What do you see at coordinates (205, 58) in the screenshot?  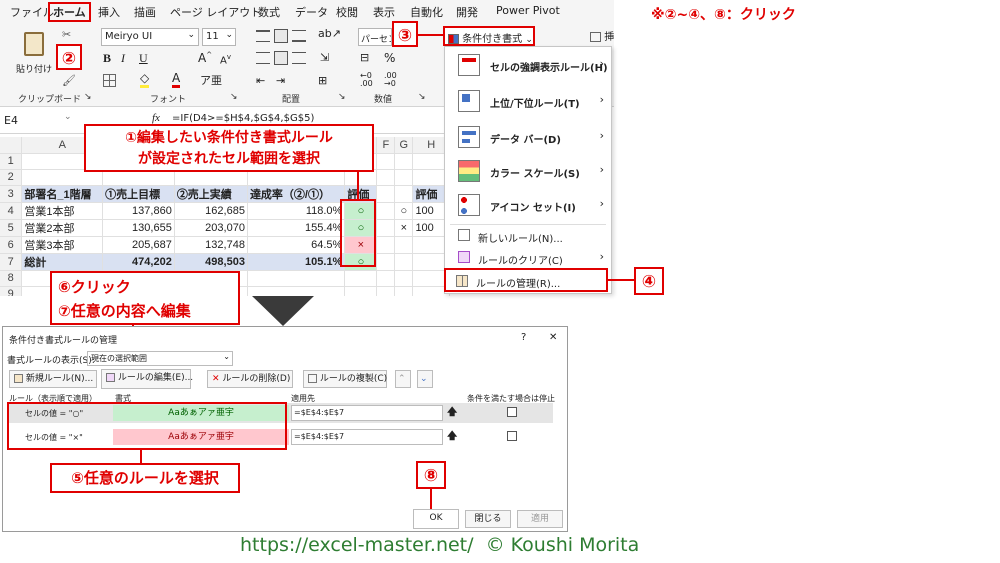 I see `grow-font-icon: A^` at bounding box center [205, 58].